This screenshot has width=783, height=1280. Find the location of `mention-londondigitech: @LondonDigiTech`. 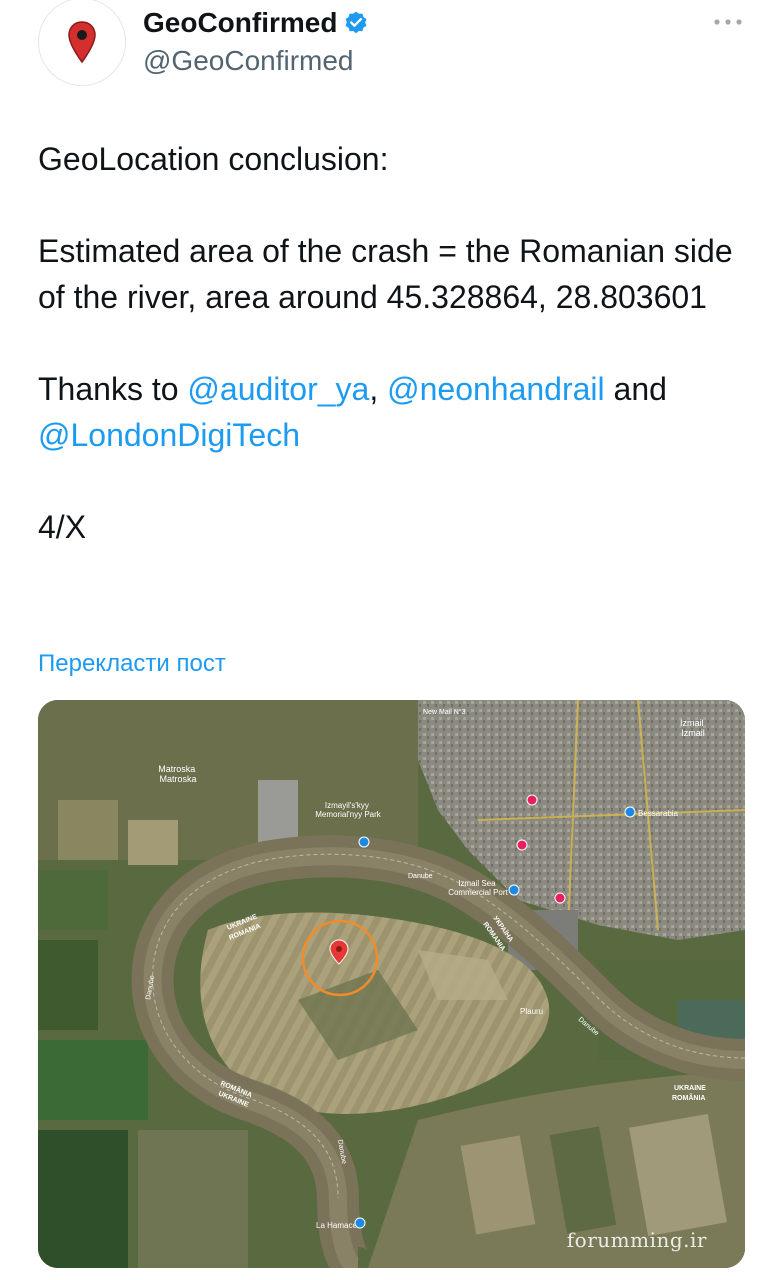

mention-londondigitech: @LondonDigiTech is located at coordinates (169, 435).